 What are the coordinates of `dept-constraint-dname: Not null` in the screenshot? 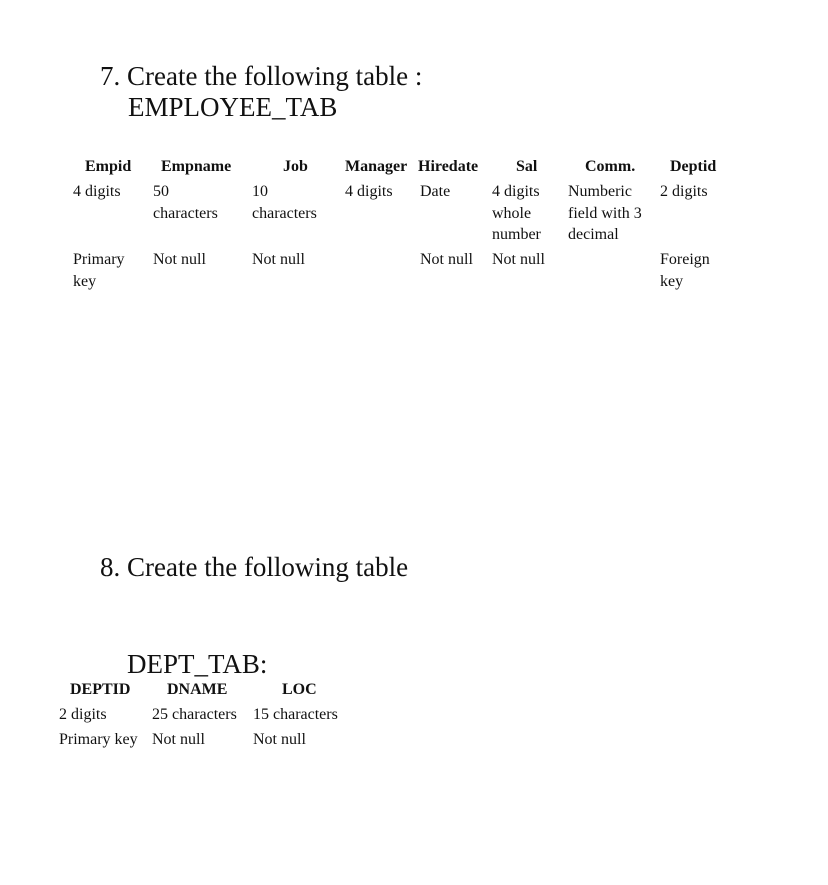 It's located at (178, 739).